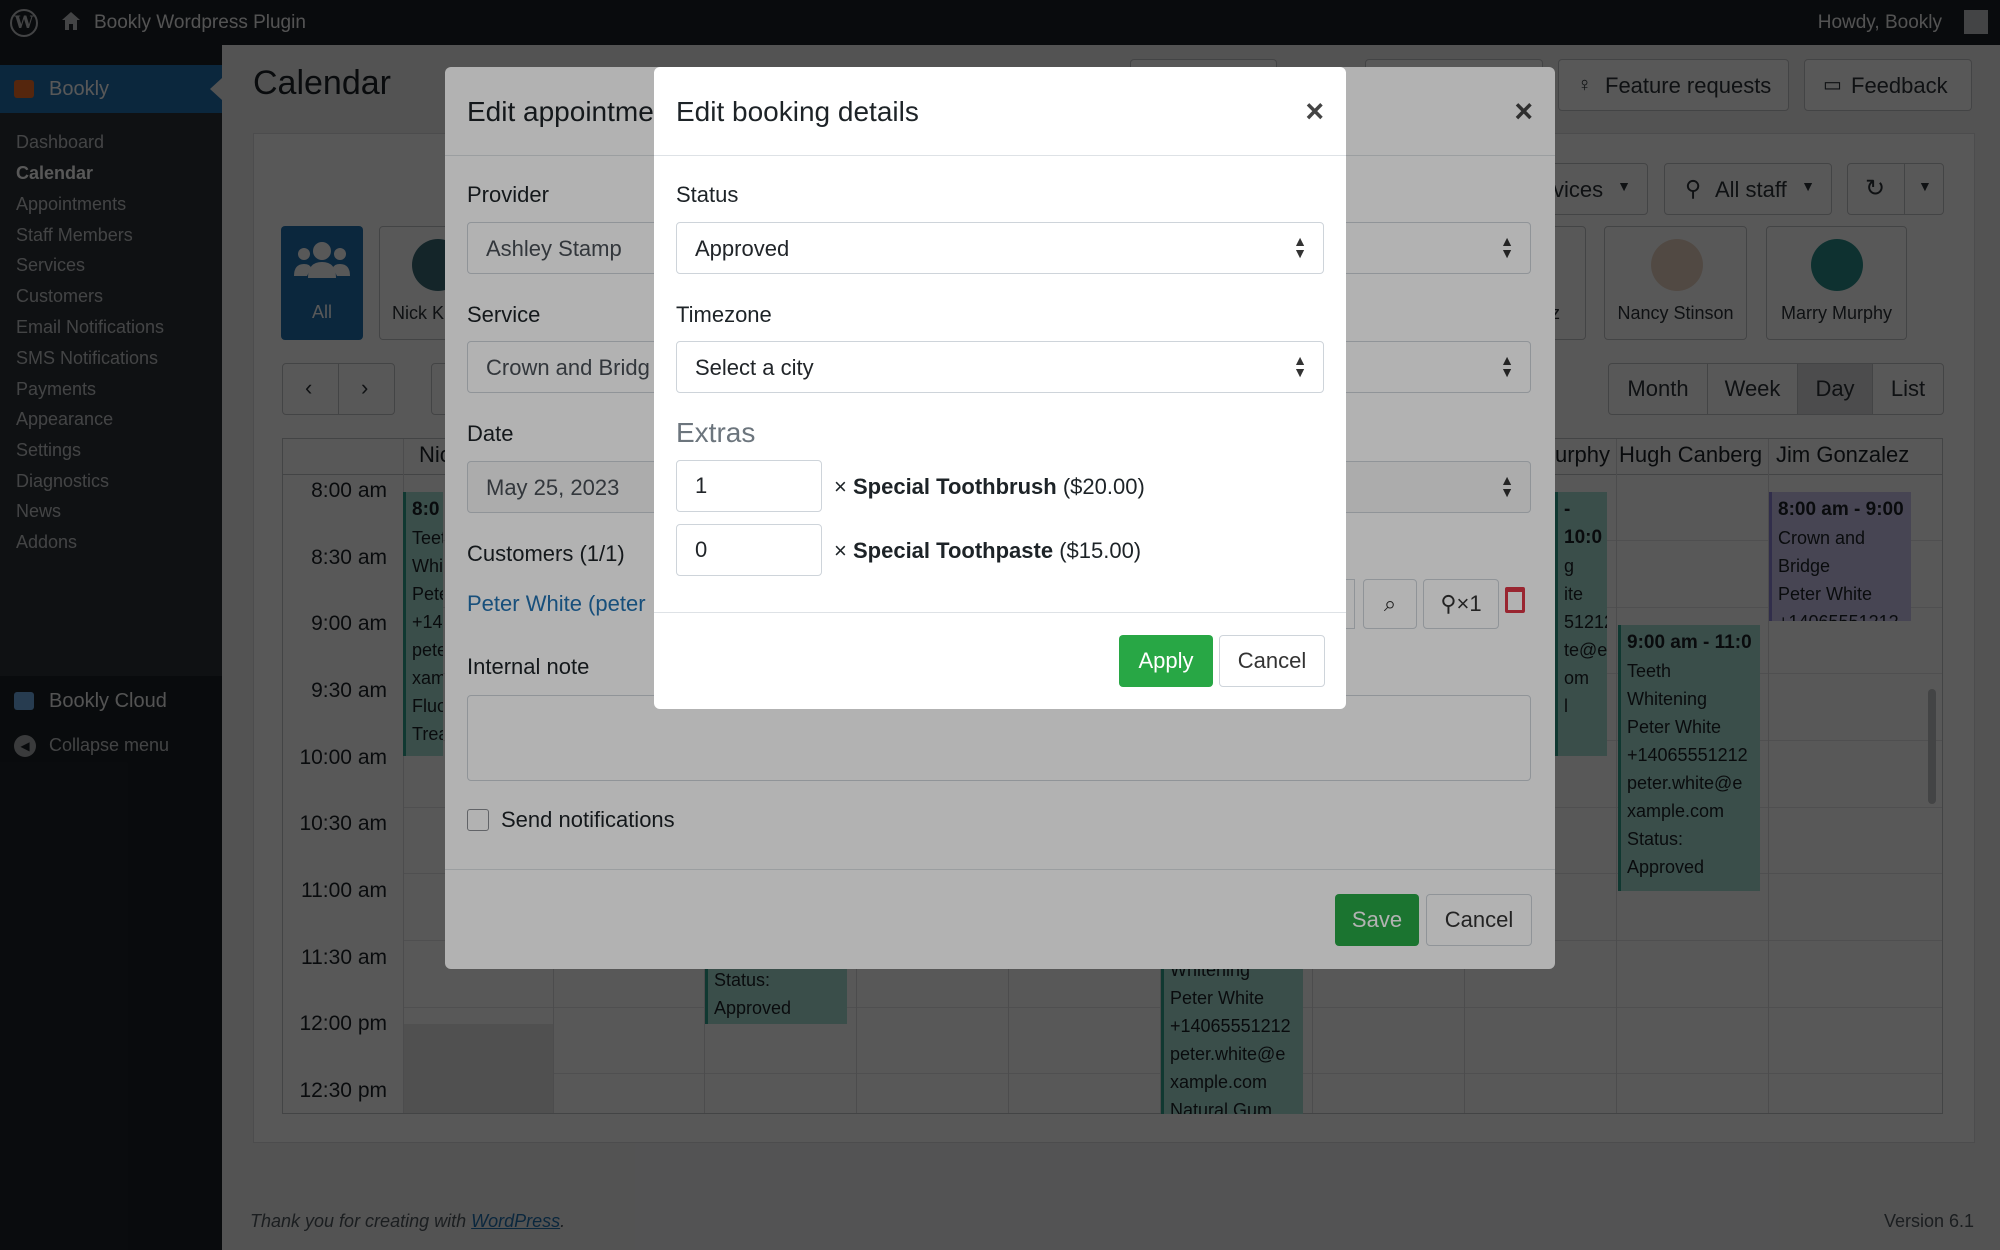 Image resolution: width=2000 pixels, height=1250 pixels. What do you see at coordinates (742, 248) in the screenshot?
I see `status-value: Approved` at bounding box center [742, 248].